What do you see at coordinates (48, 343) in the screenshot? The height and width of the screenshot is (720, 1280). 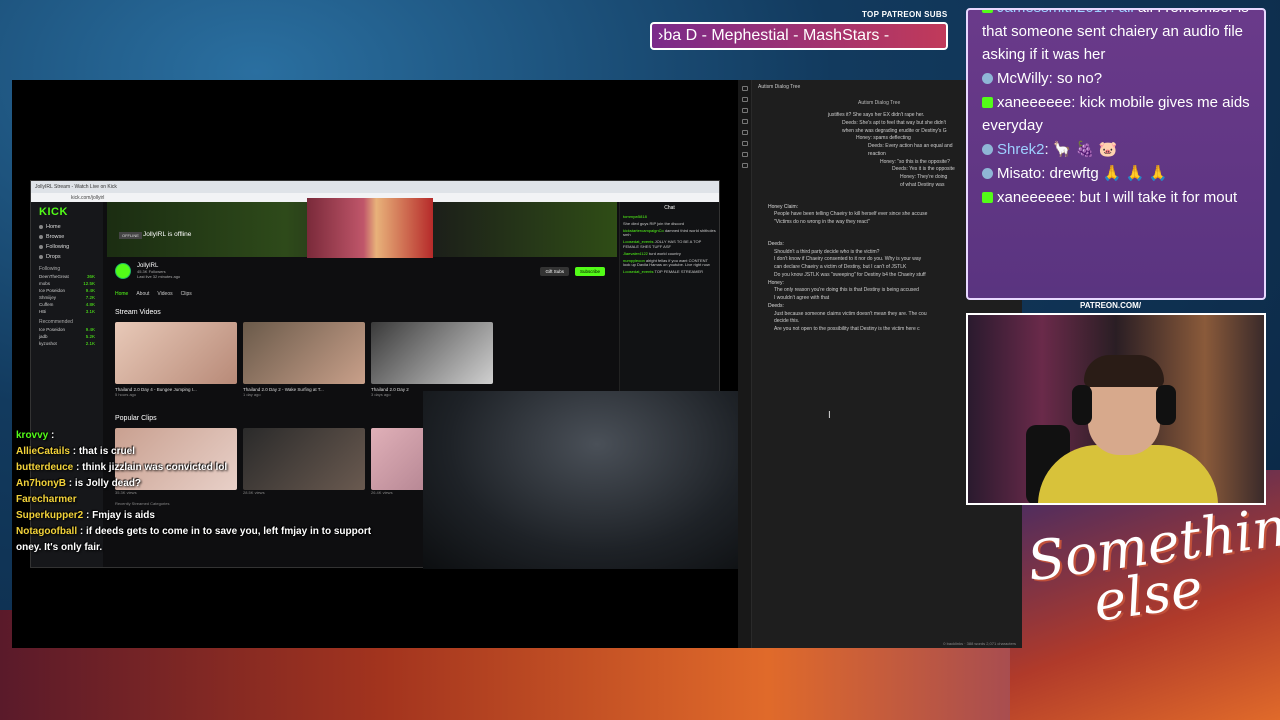 I see `channel-name: kyzoshot` at bounding box center [48, 343].